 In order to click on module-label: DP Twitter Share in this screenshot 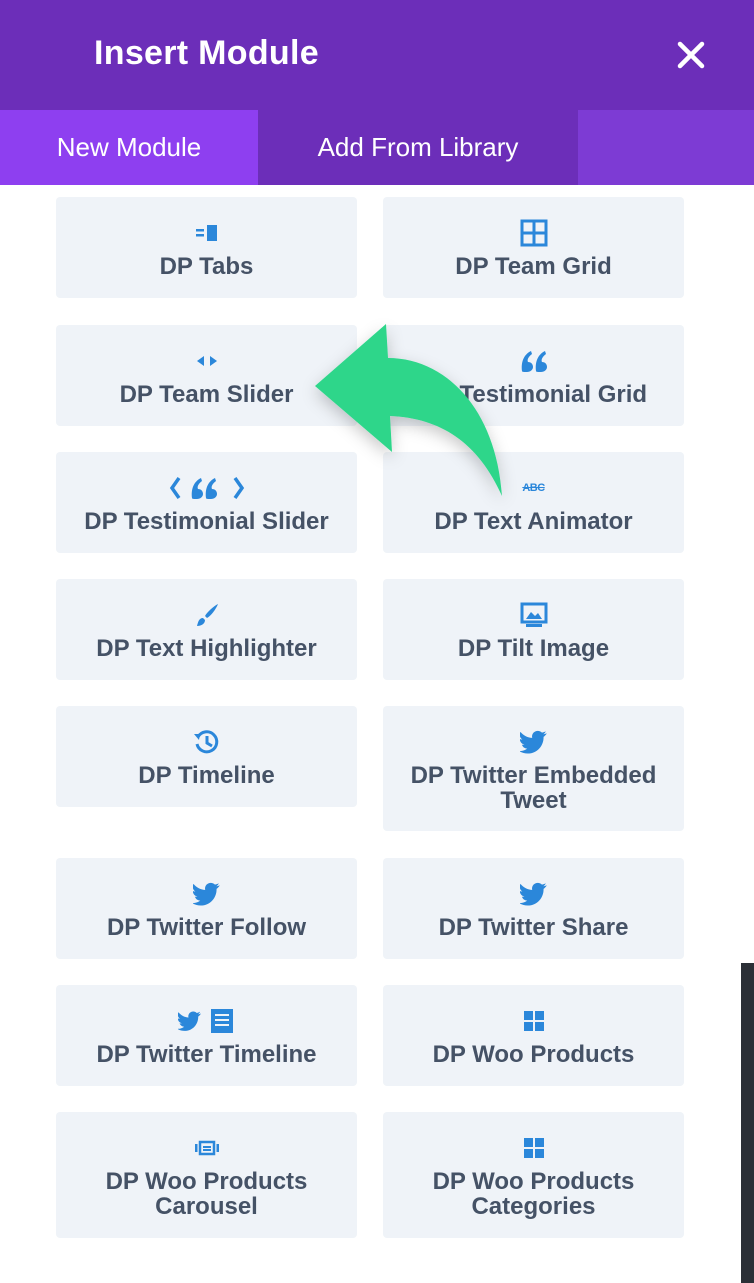, I will do `click(533, 927)`.